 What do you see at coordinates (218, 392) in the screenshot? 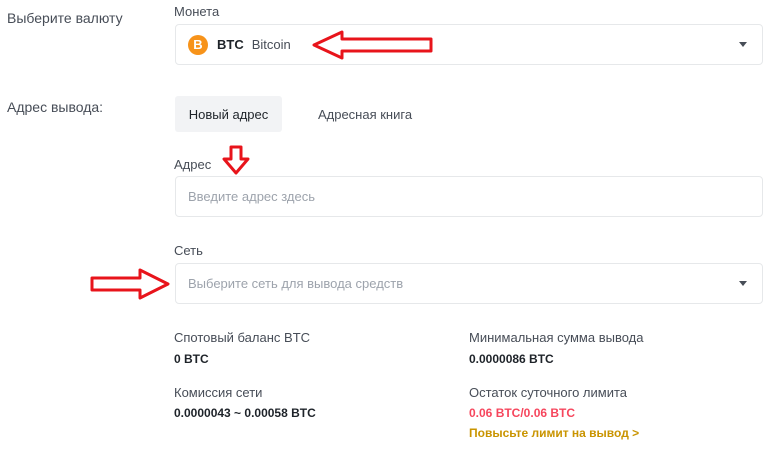
I see `network-fee-label: Комиссия сети` at bounding box center [218, 392].